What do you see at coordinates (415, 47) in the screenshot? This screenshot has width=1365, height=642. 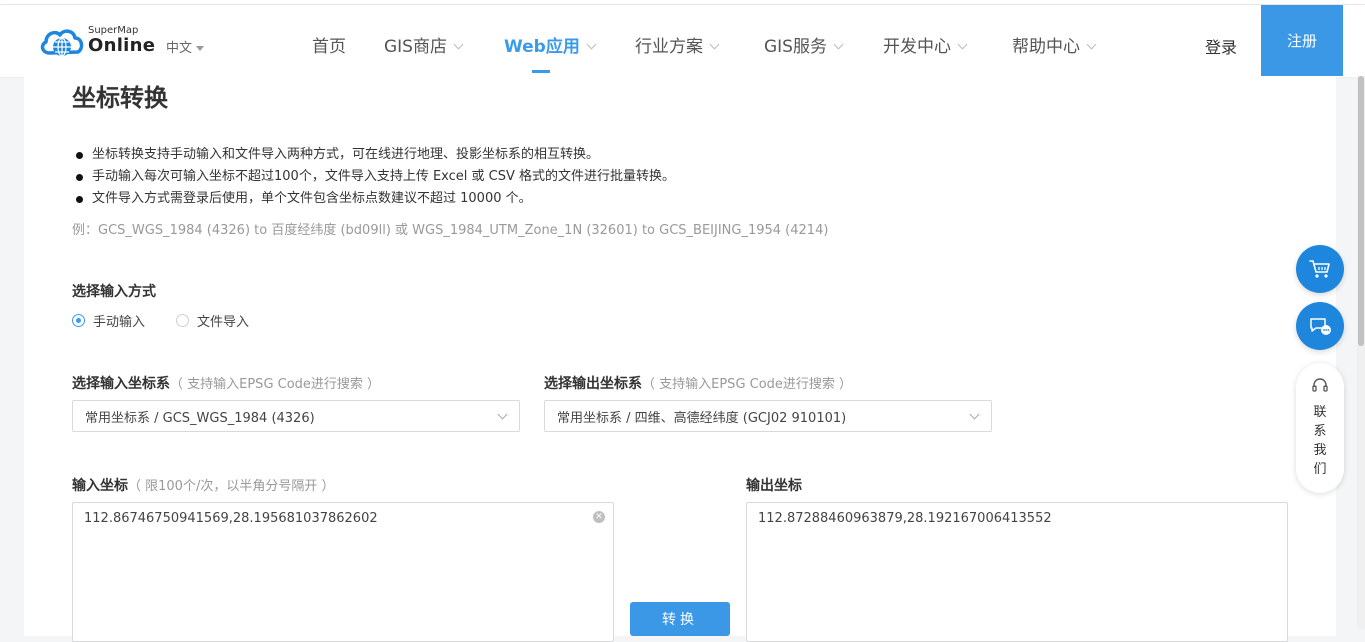 I see `nav-label: GIS商店` at bounding box center [415, 47].